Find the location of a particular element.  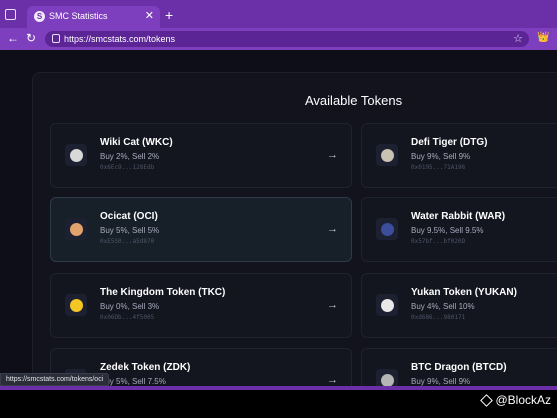

token-address: 0xd686...980171 is located at coordinates (438, 317).